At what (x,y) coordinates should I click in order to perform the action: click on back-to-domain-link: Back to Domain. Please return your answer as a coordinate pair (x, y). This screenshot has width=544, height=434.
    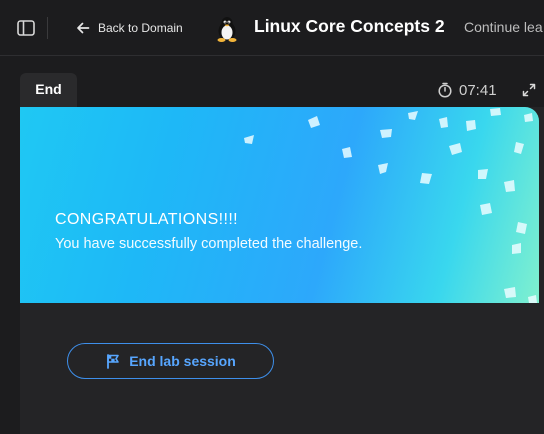
    Looking at the image, I should click on (129, 28).